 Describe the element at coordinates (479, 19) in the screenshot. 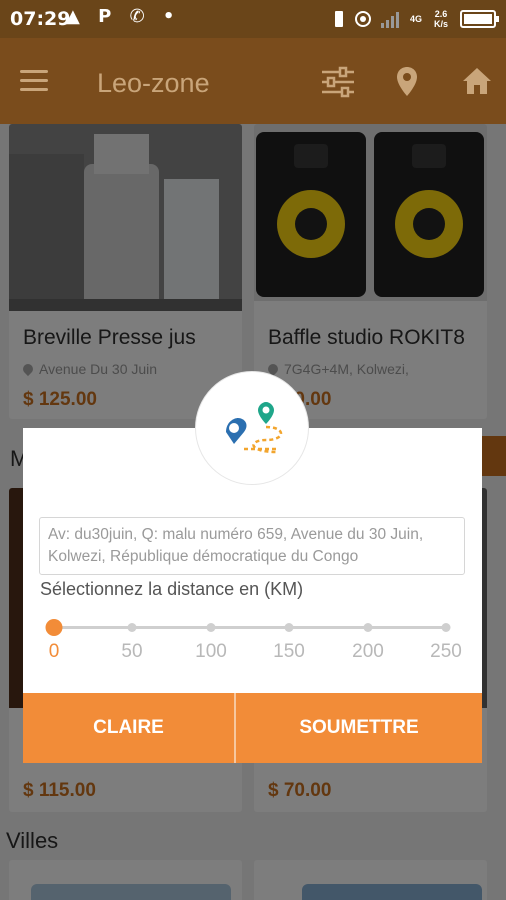

I see `battery-icon` at that location.